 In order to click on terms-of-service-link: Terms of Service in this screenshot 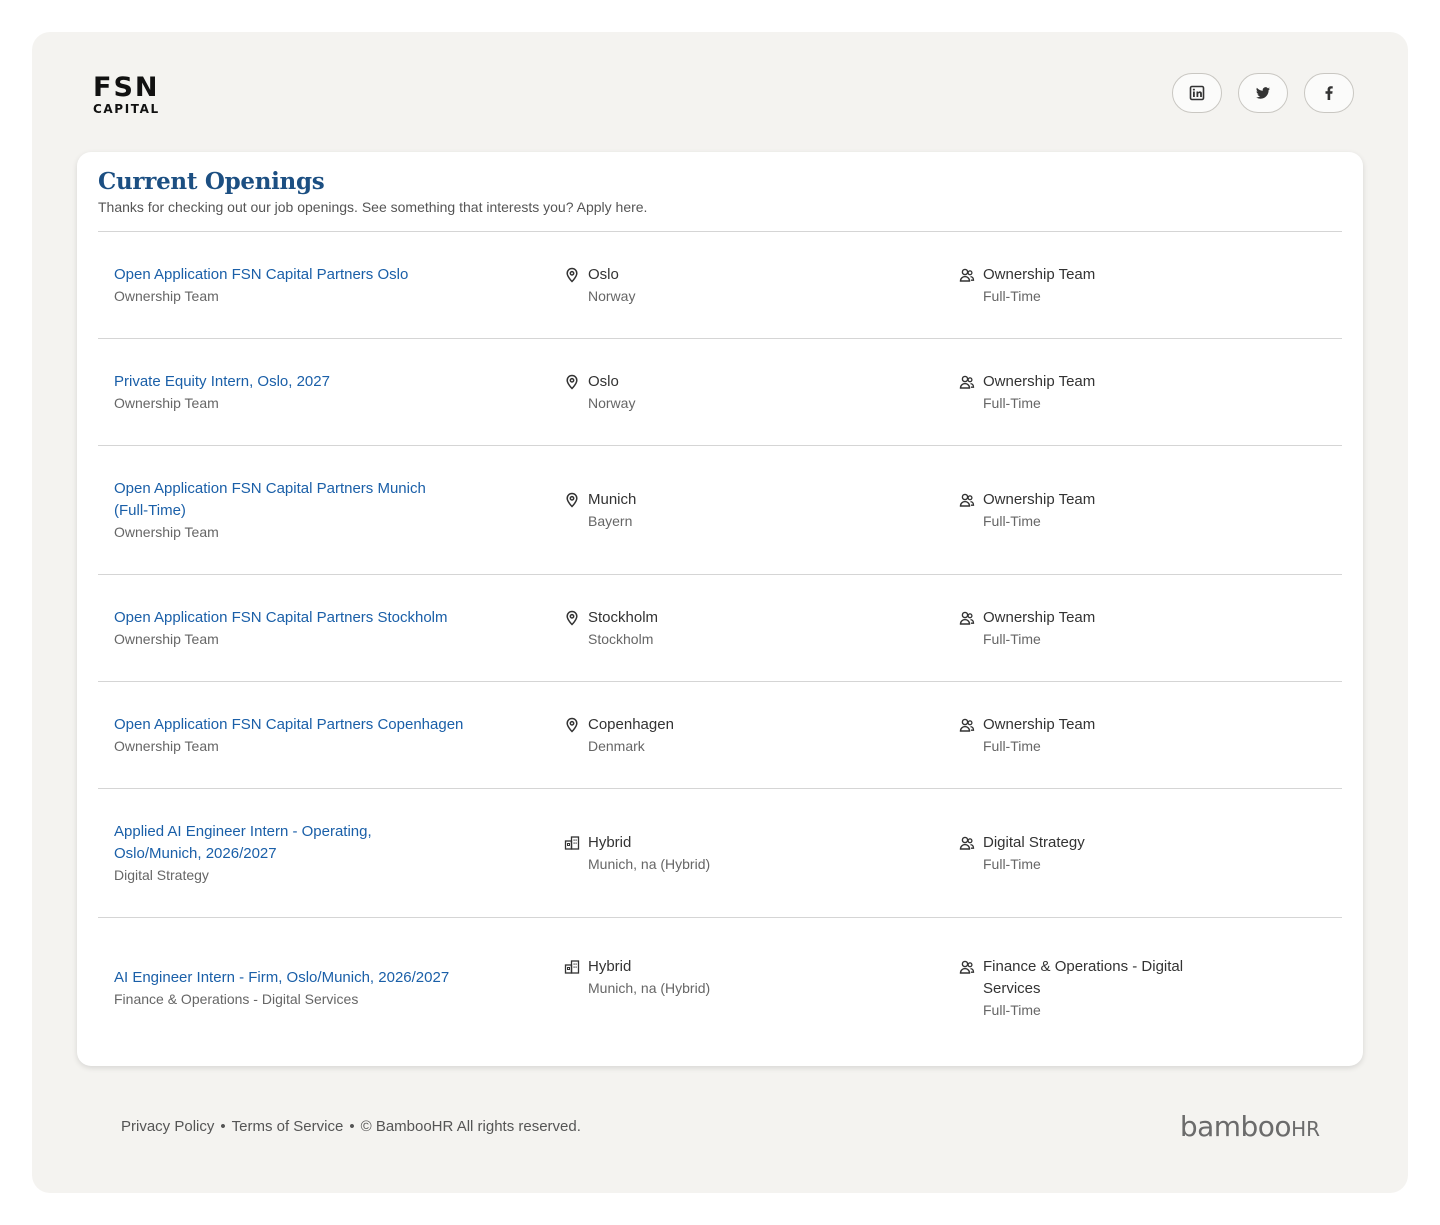, I will do `click(288, 1126)`.